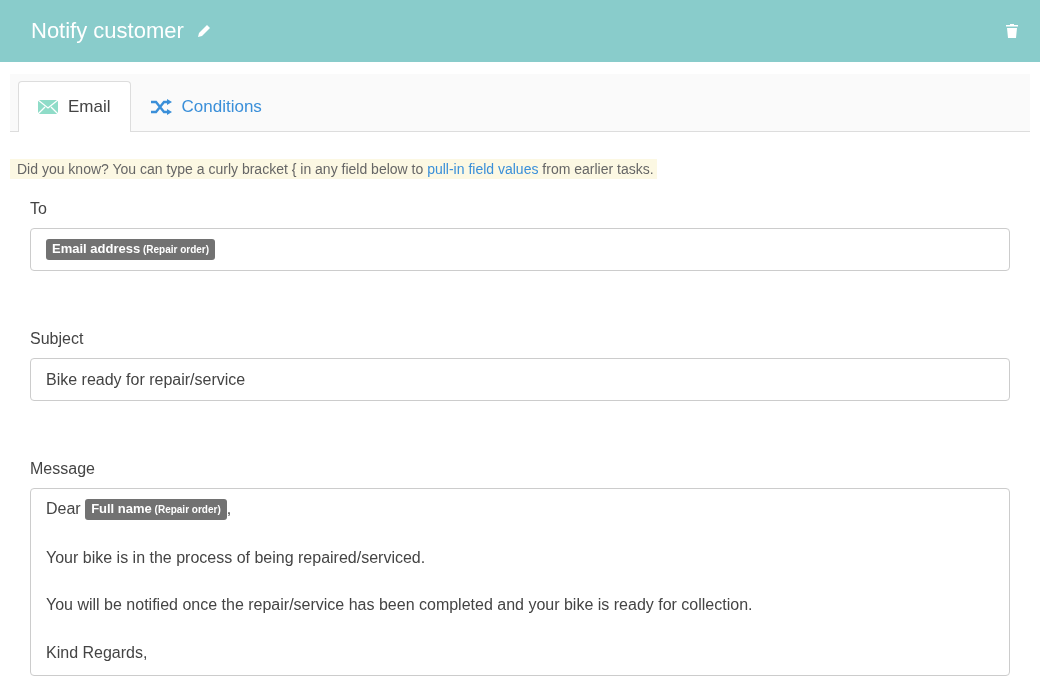 The width and height of the screenshot is (1040, 691). What do you see at coordinates (483, 169) in the screenshot?
I see `pull-in-link: pull-in field values` at bounding box center [483, 169].